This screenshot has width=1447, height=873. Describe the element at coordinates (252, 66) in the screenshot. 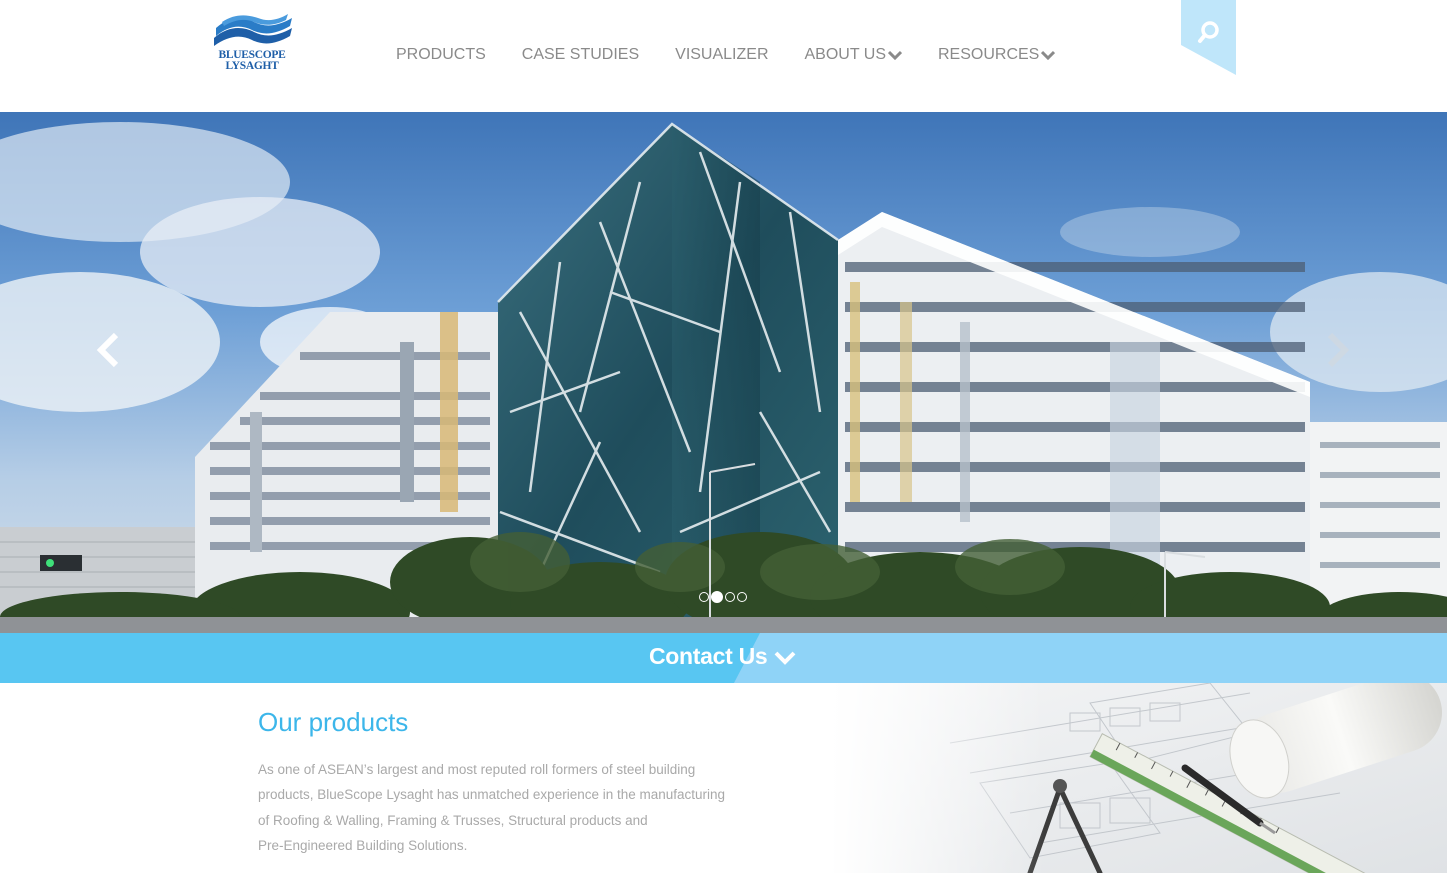

I see `logo-line-2: LYSAGHT` at that location.